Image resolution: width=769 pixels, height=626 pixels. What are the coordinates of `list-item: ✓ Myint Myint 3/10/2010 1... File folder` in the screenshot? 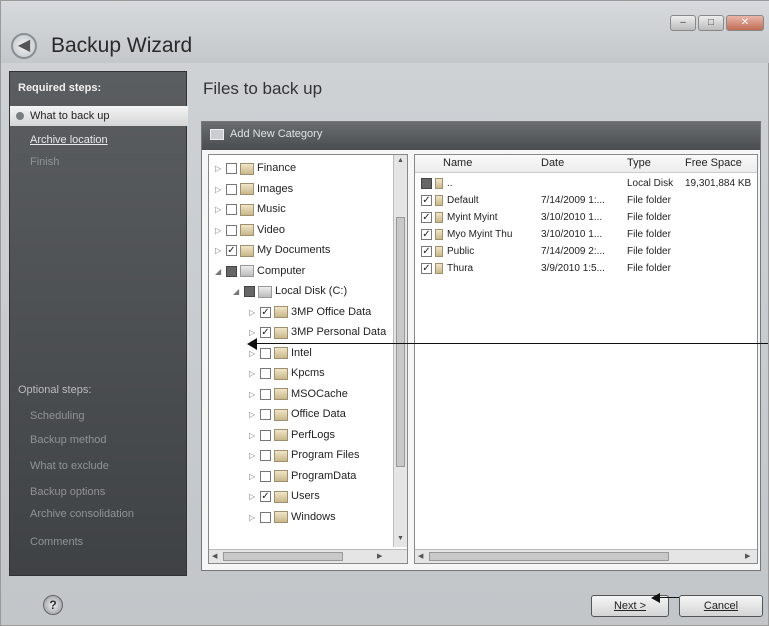 It's located at (586, 217).